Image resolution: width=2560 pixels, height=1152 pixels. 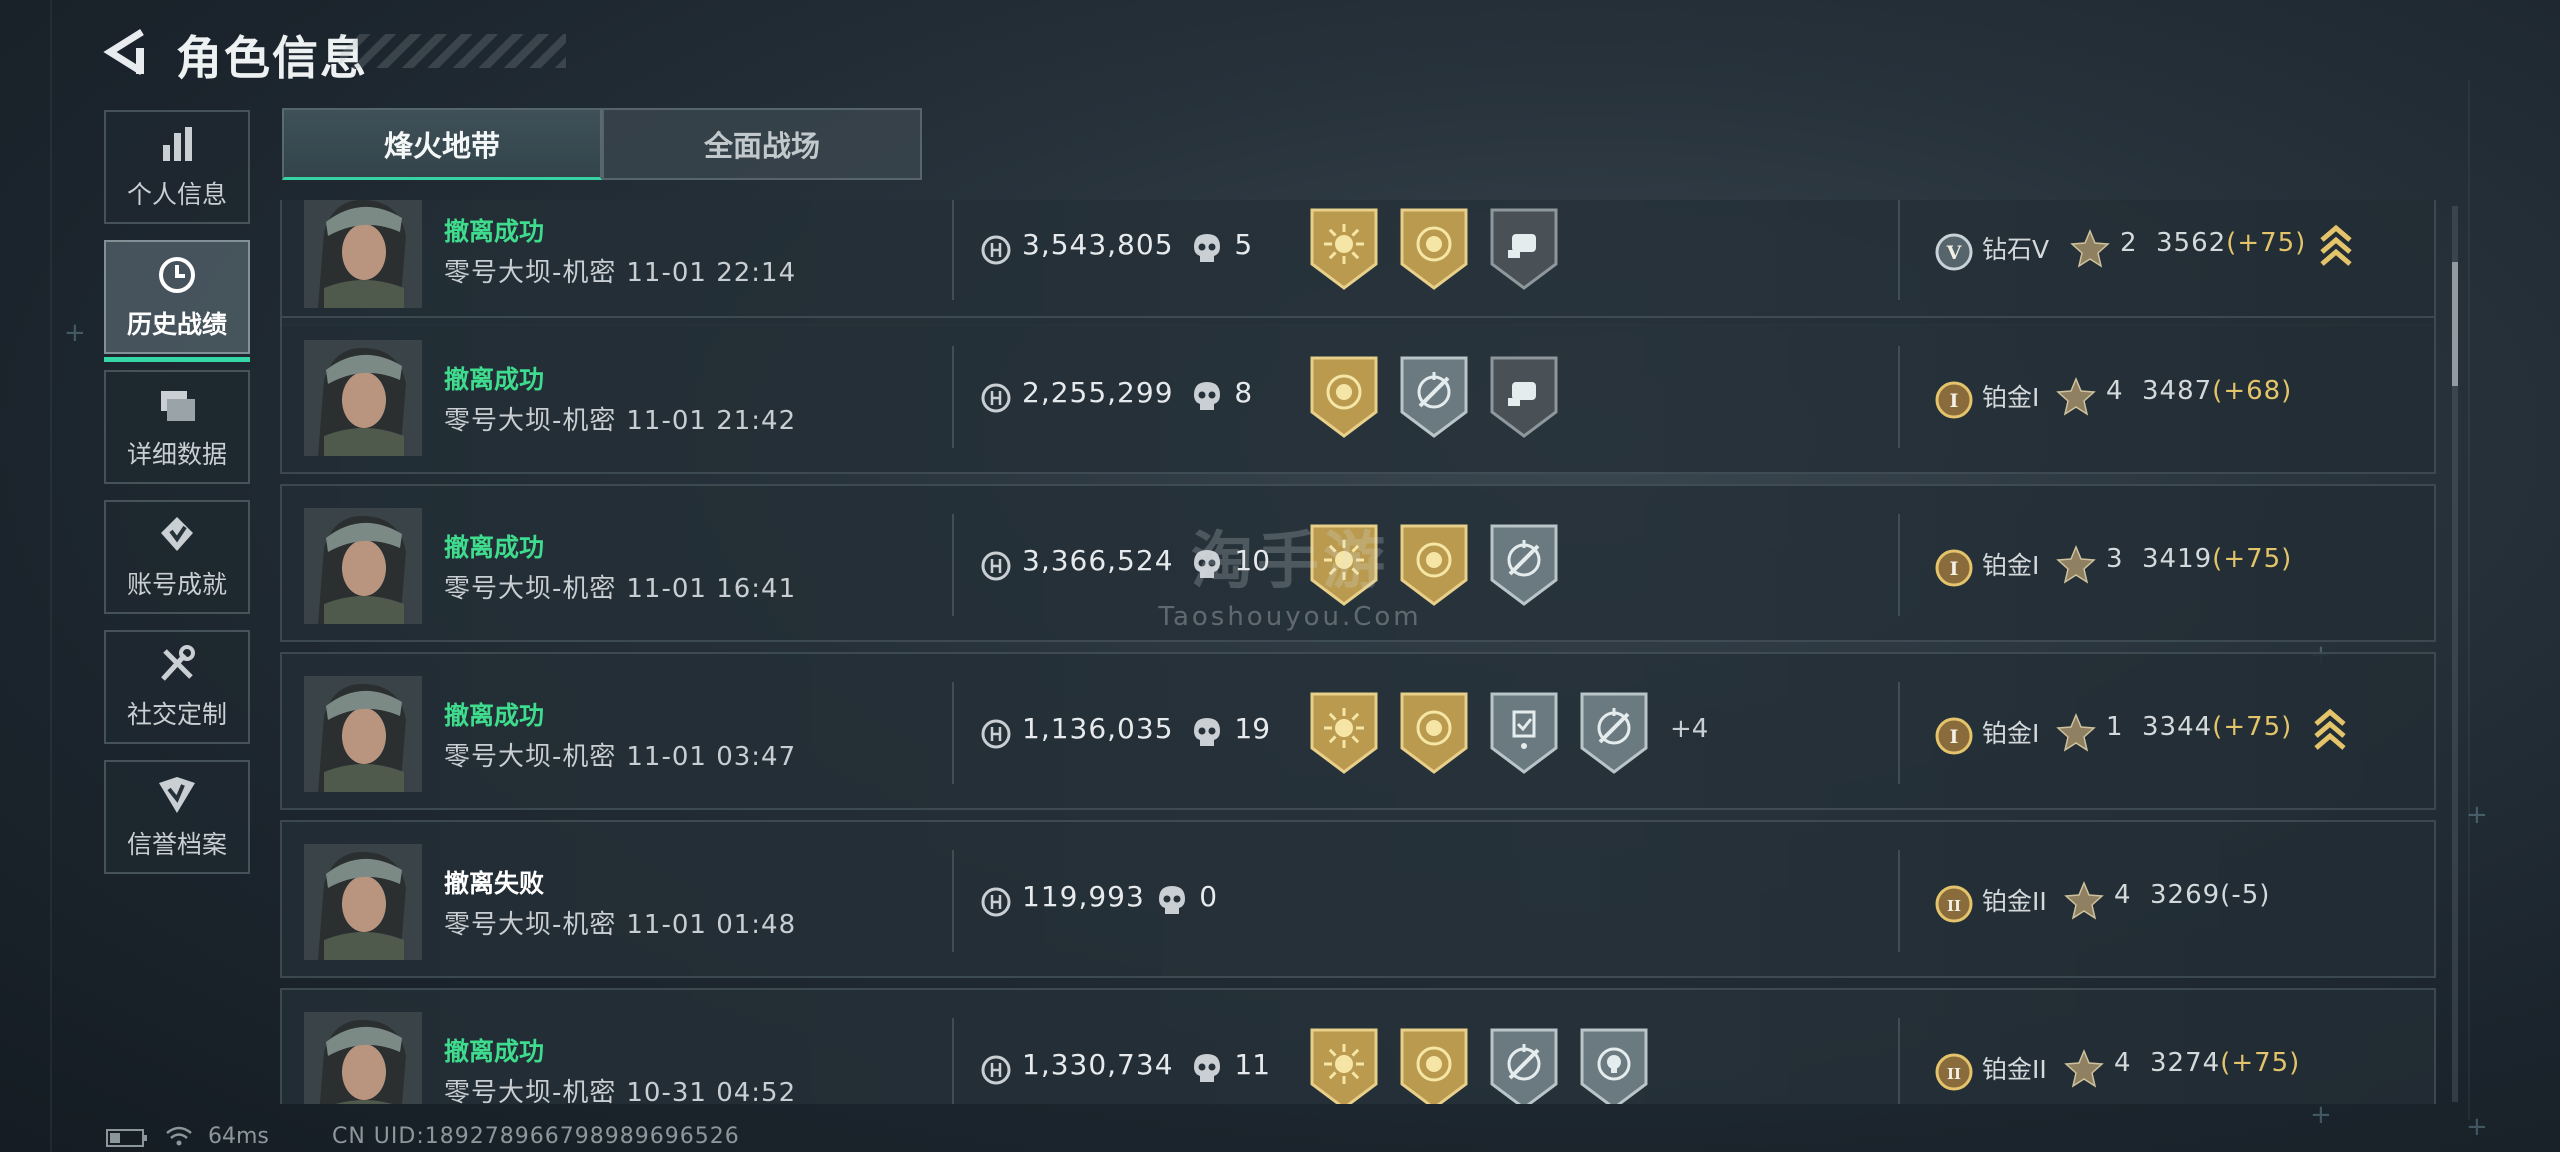 What do you see at coordinates (176, 324) in the screenshot?
I see `sidebar-item-label: 历史战绩` at bounding box center [176, 324].